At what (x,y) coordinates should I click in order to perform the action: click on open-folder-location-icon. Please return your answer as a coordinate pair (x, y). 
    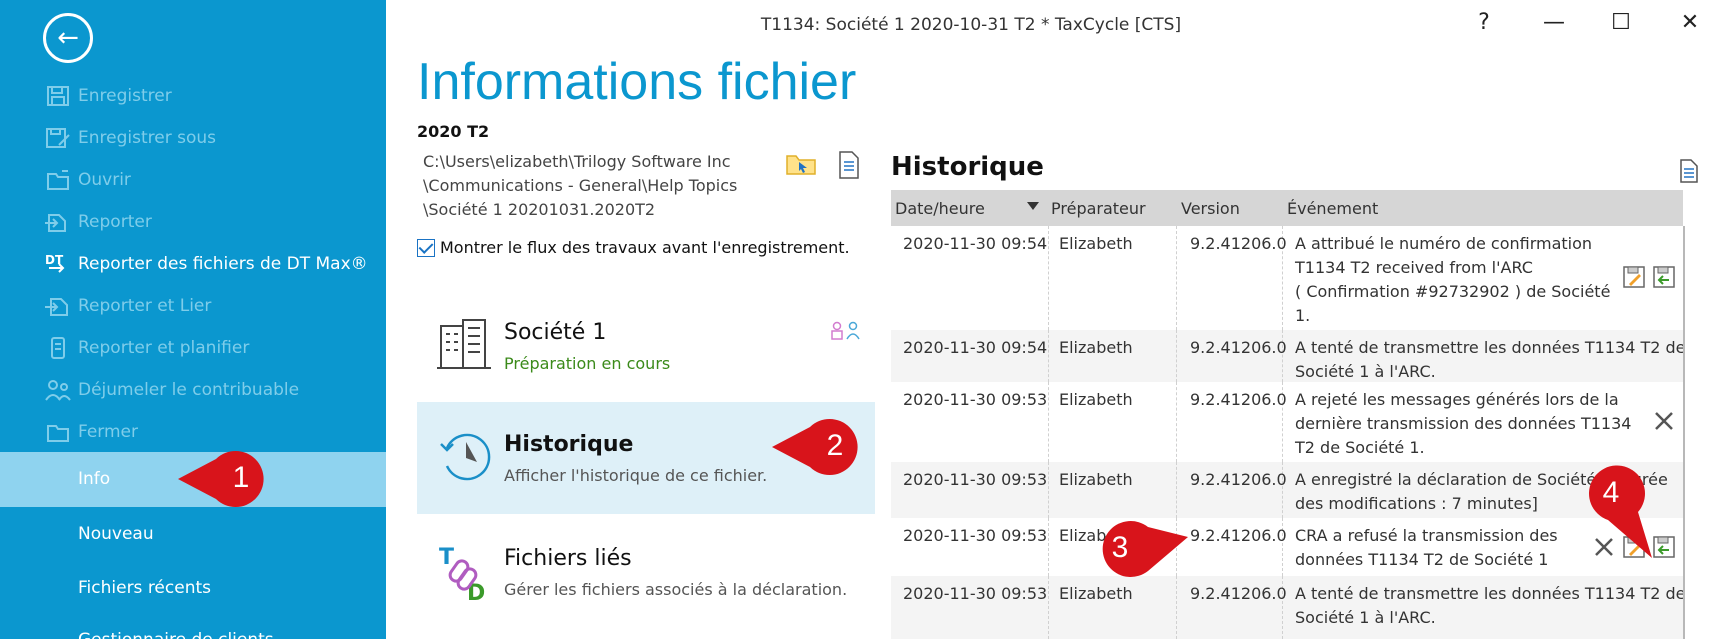
    Looking at the image, I should click on (801, 166).